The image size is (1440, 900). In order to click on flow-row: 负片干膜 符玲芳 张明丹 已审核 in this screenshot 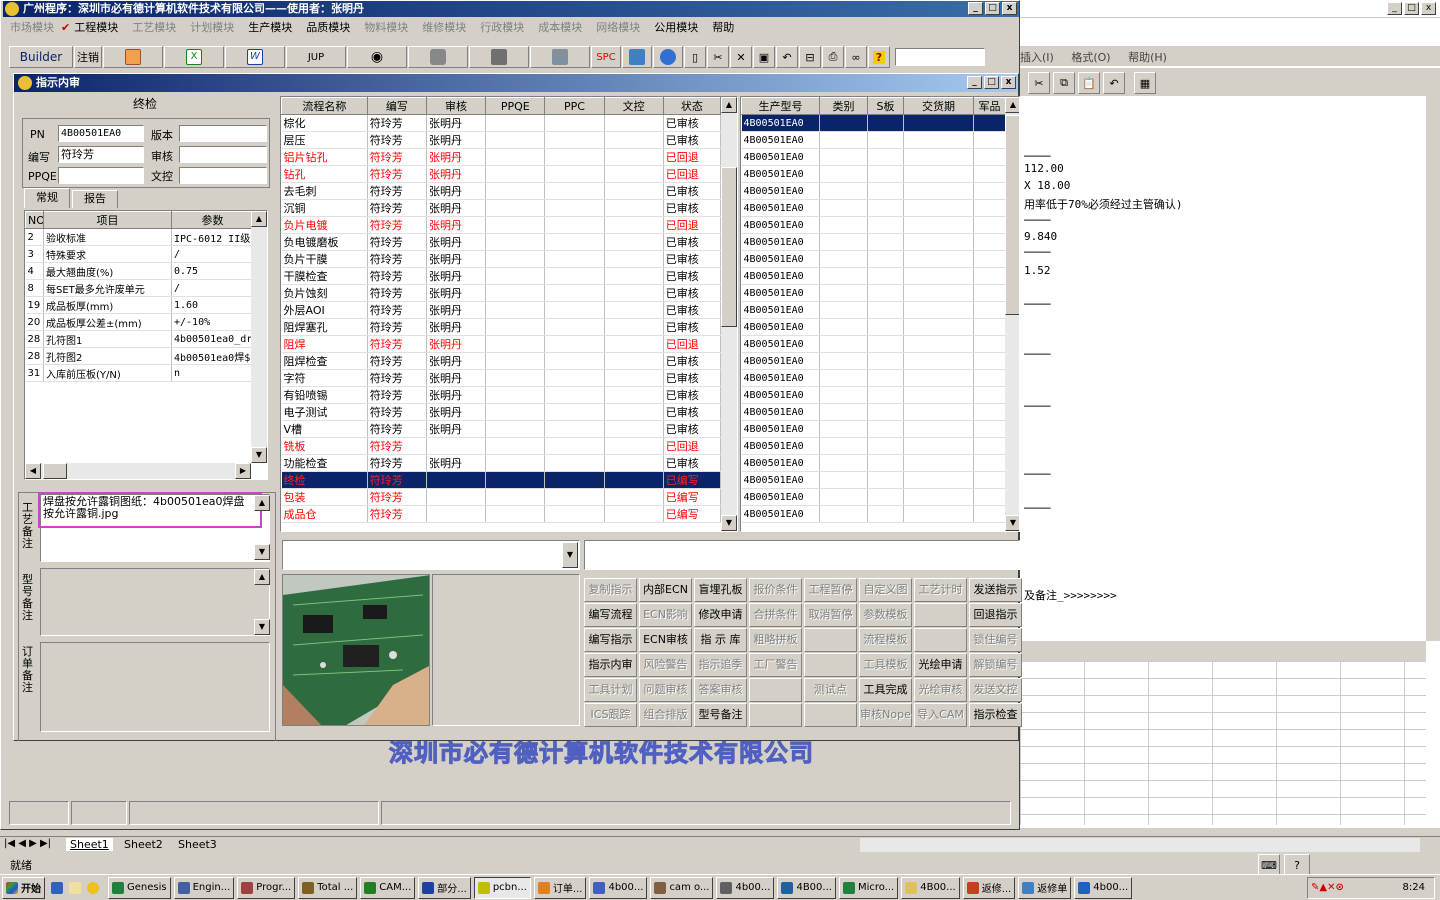, I will do `click(501, 259)`.